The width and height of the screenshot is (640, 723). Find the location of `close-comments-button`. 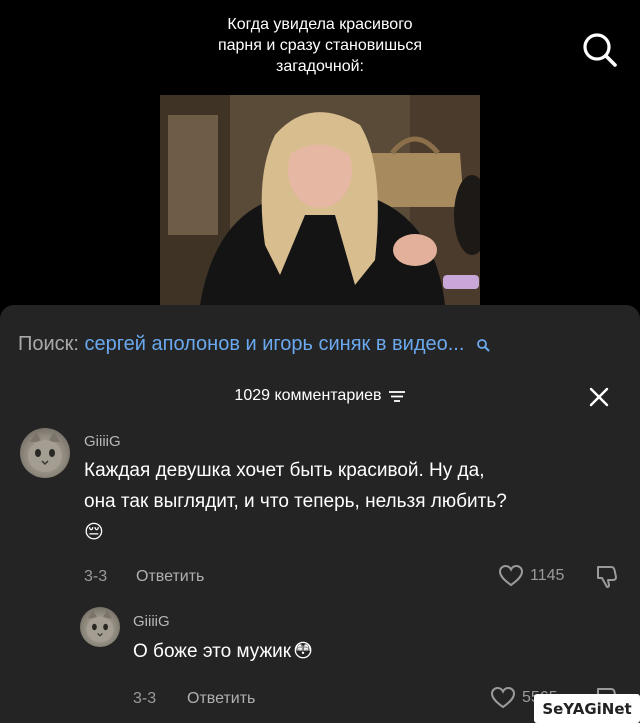

close-comments-button is located at coordinates (599, 397).